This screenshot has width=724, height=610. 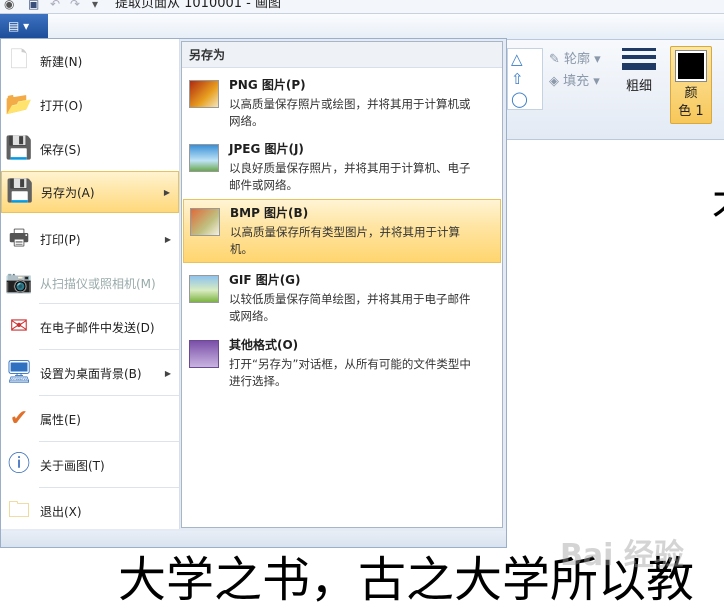 What do you see at coordinates (526, 99) in the screenshot?
I see `callout-shape-icon: ◯` at bounding box center [526, 99].